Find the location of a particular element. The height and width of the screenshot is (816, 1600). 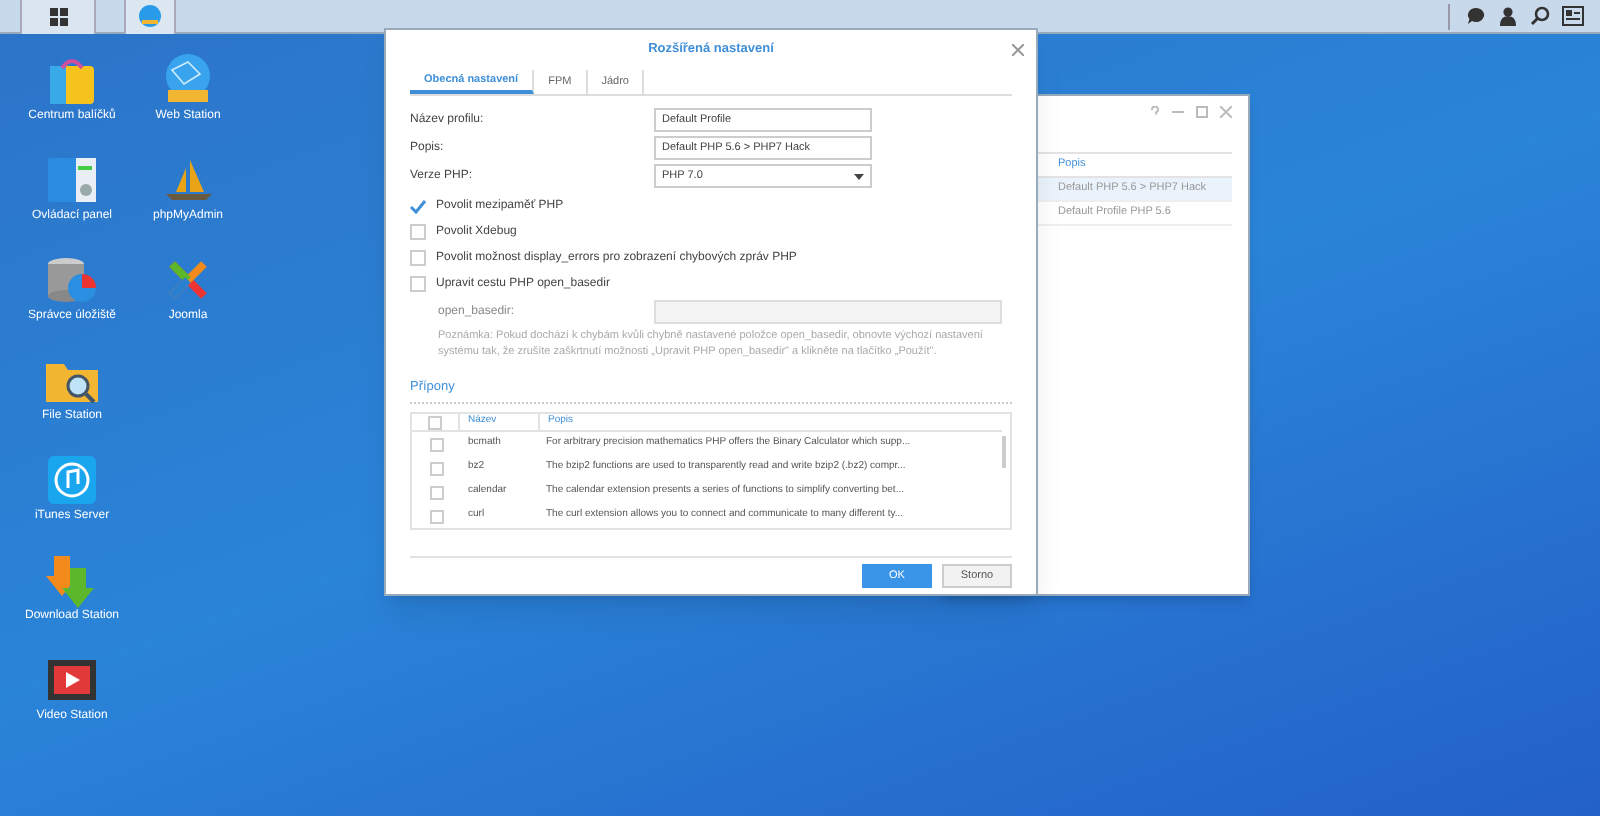

download-arrows-icon is located at coordinates (72, 580).